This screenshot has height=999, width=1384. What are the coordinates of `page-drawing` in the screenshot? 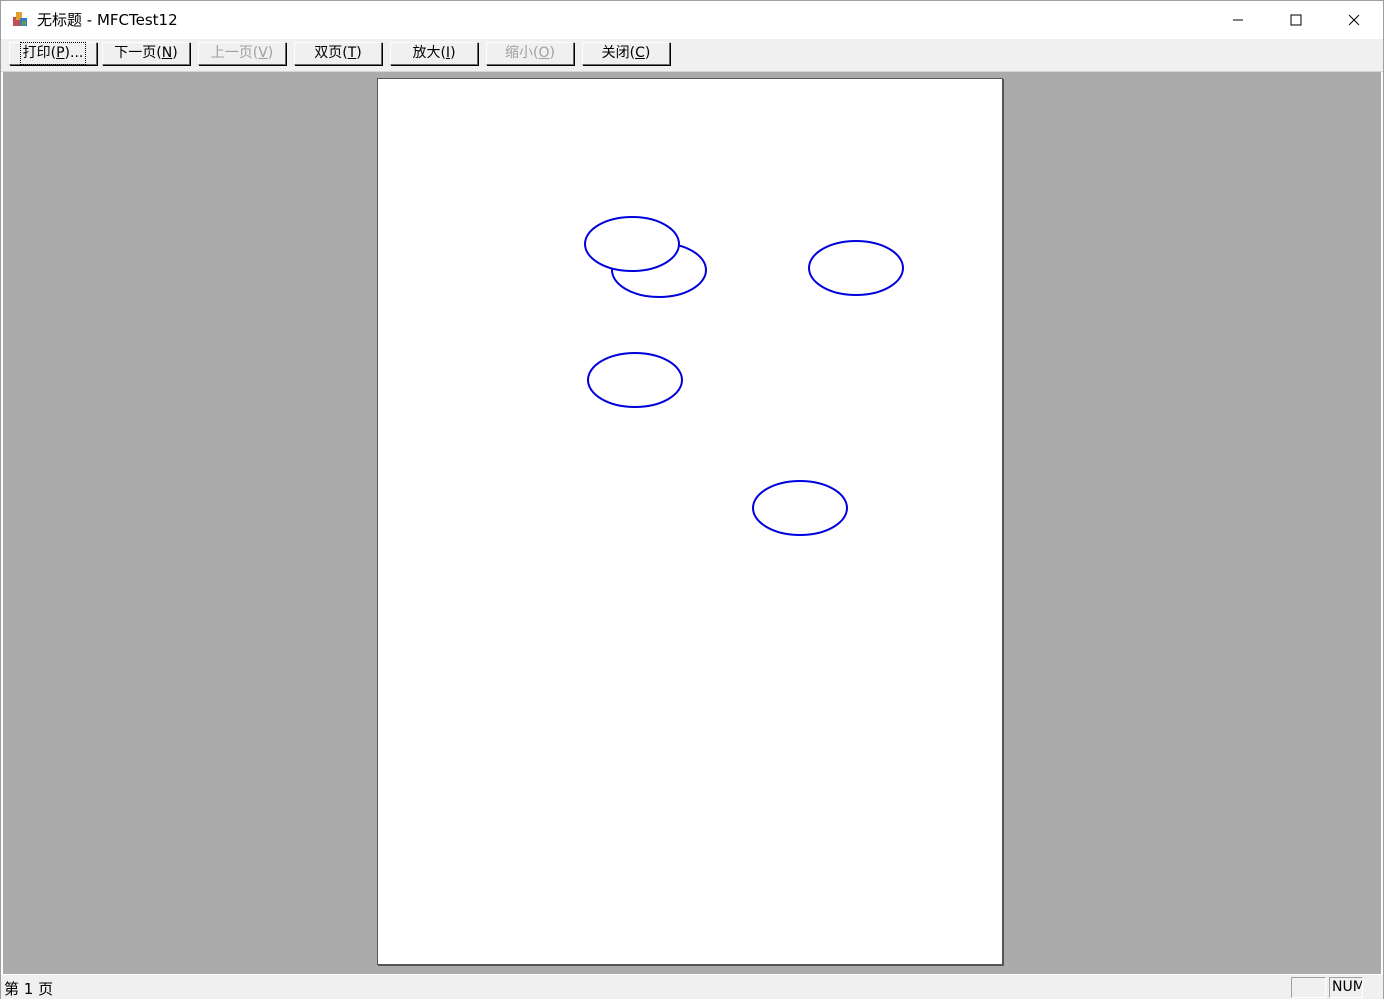 It's located at (744, 376).